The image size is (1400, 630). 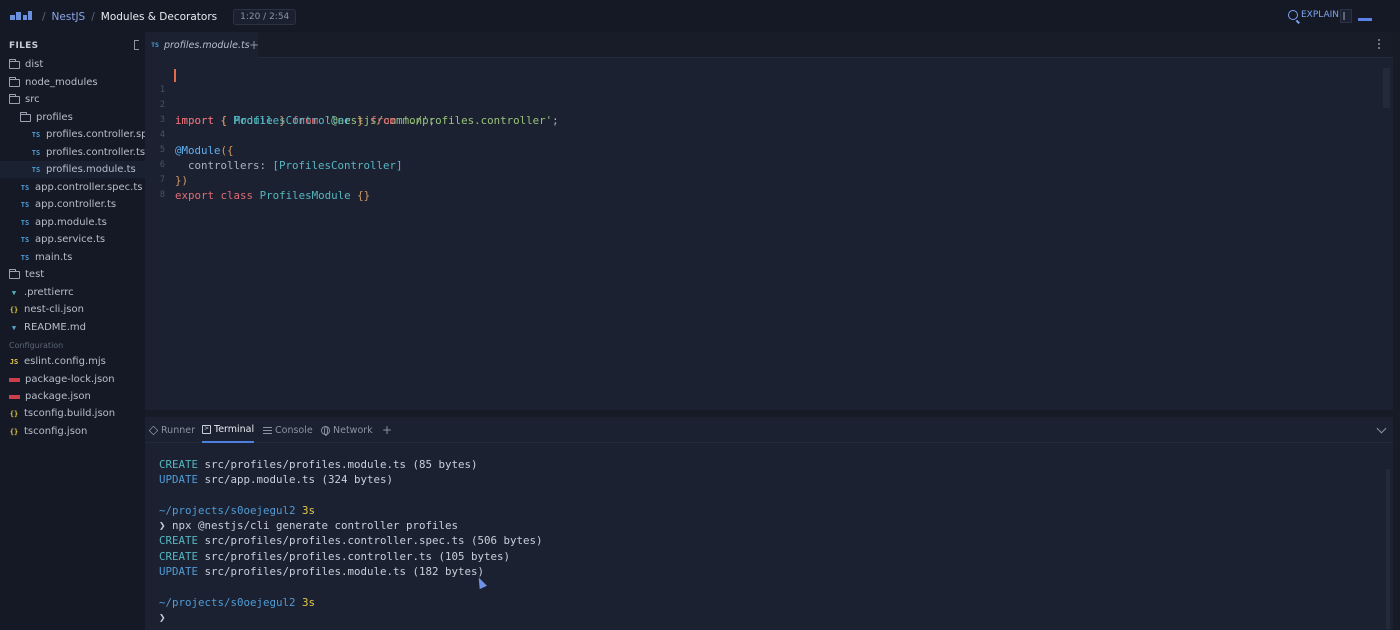 What do you see at coordinates (62, 379) in the screenshot?
I see `file-item: package-lock.json` at bounding box center [62, 379].